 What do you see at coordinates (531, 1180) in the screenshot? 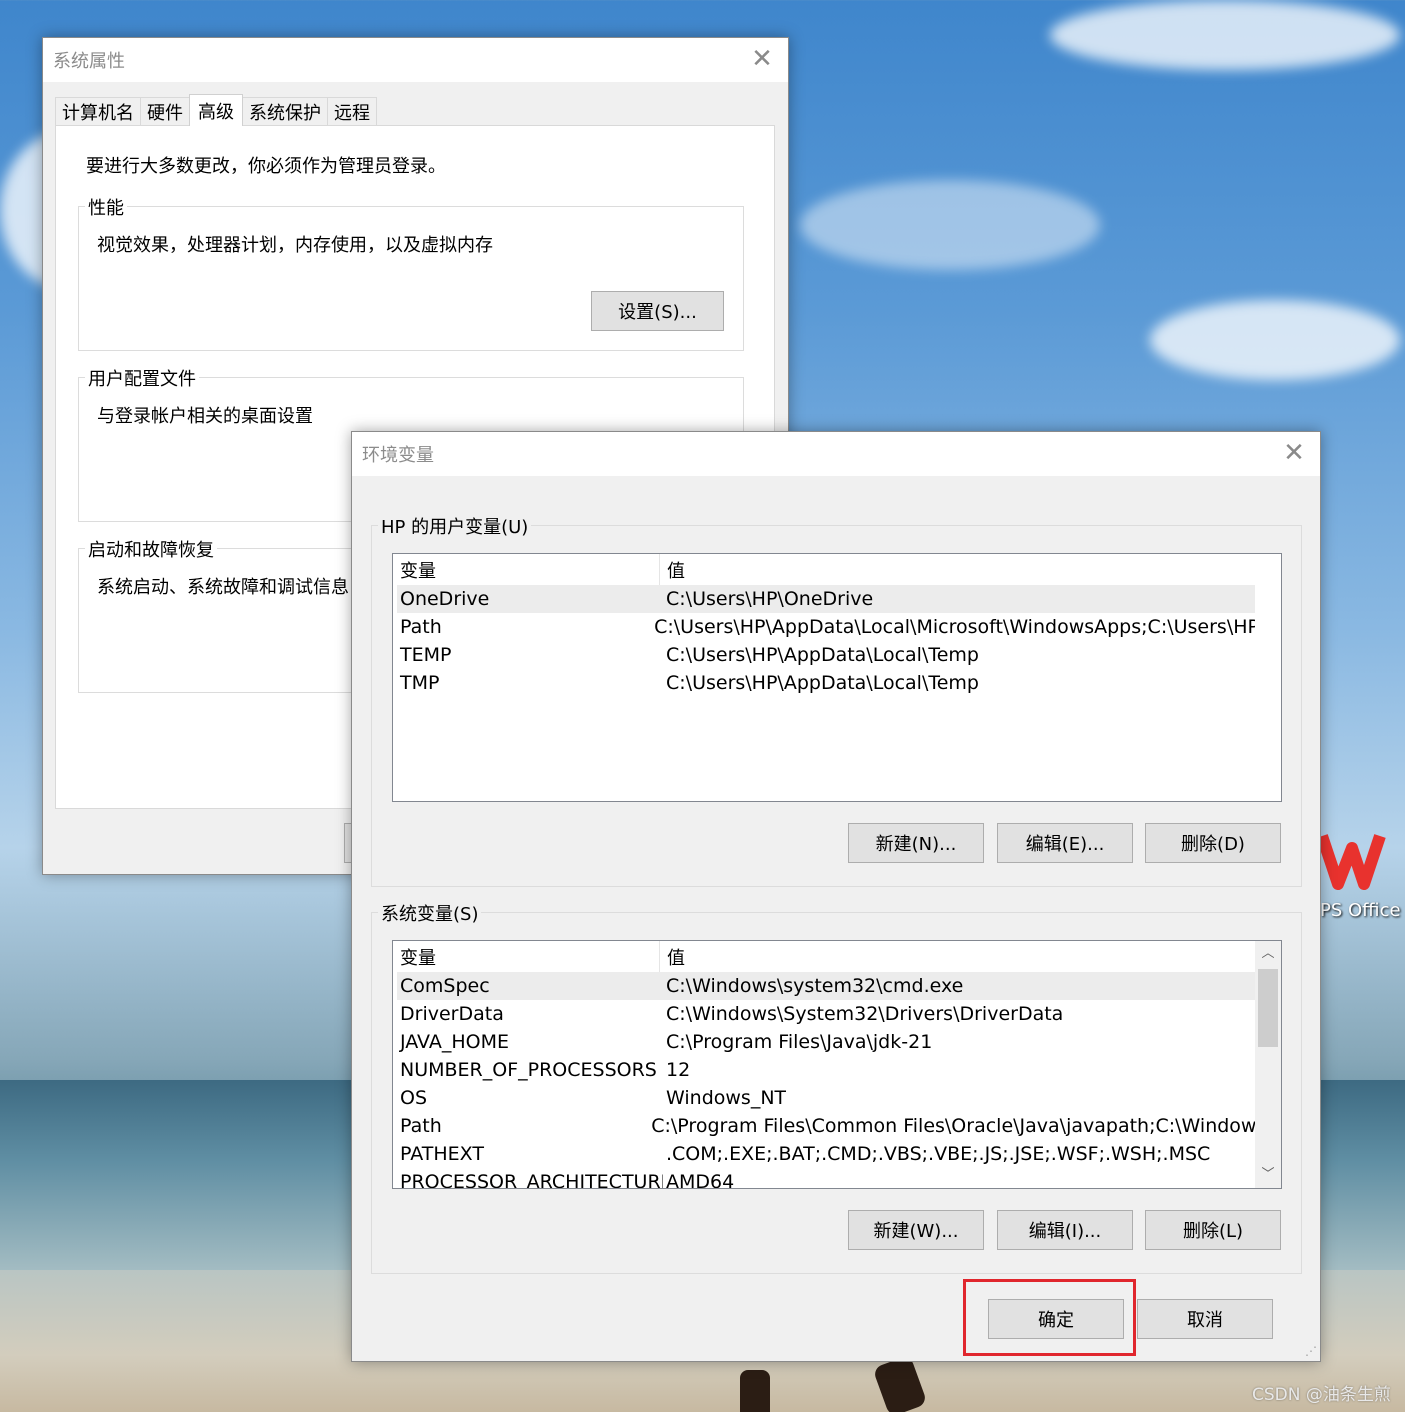
I see `variable-name: PROCESSOR_ARCHITECTURE` at bounding box center [531, 1180].